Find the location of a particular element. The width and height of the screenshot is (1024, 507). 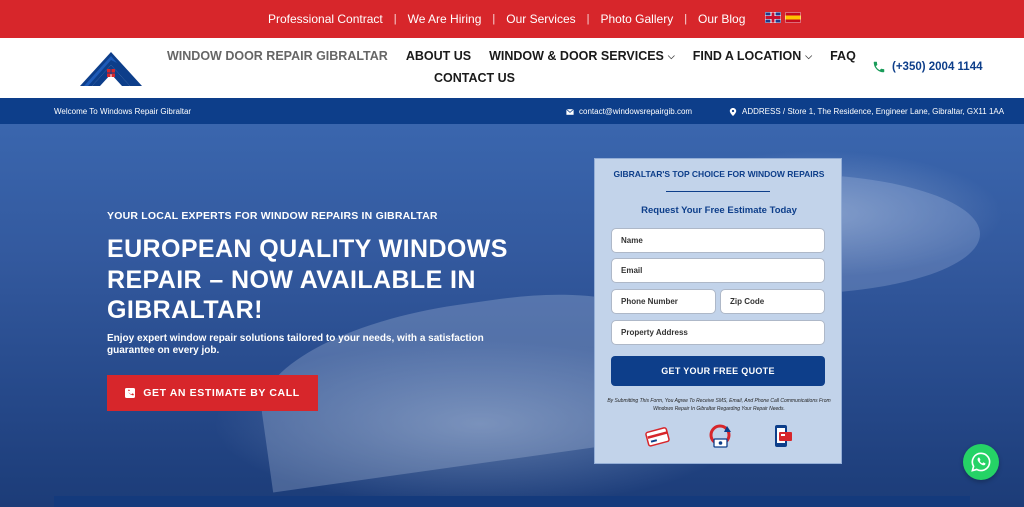

estimate-by-call-button: GET AN ESTIMATE BY CALL is located at coordinates (212, 393).